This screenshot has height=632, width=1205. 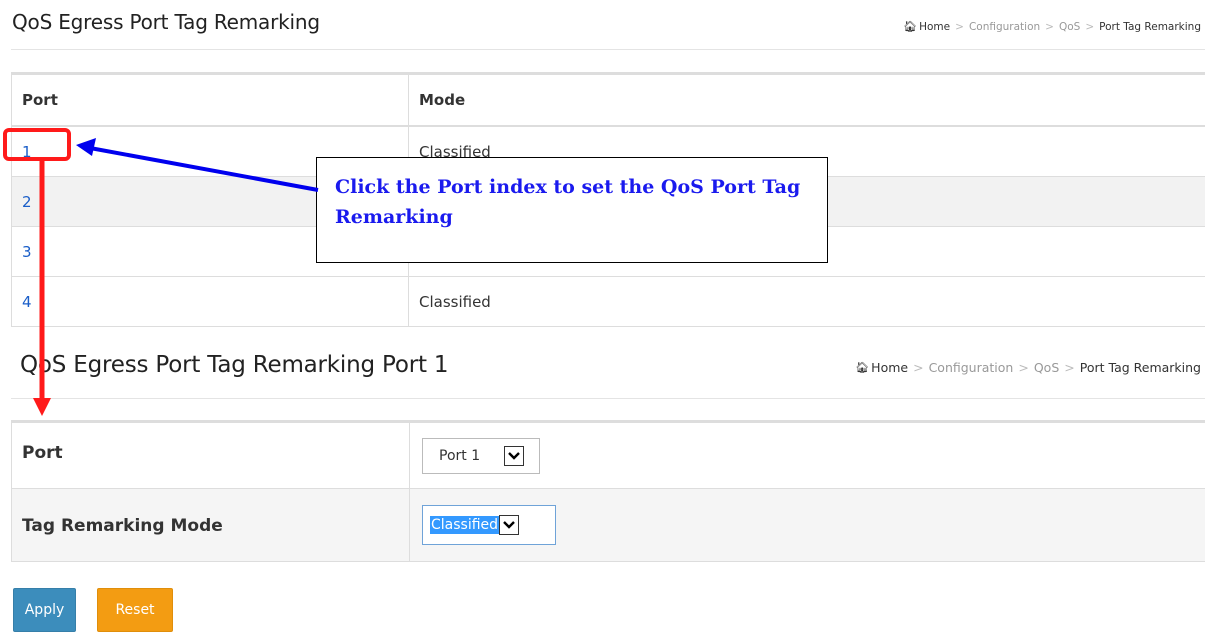 I want to click on port-link-2: 2, so click(x=27, y=202).